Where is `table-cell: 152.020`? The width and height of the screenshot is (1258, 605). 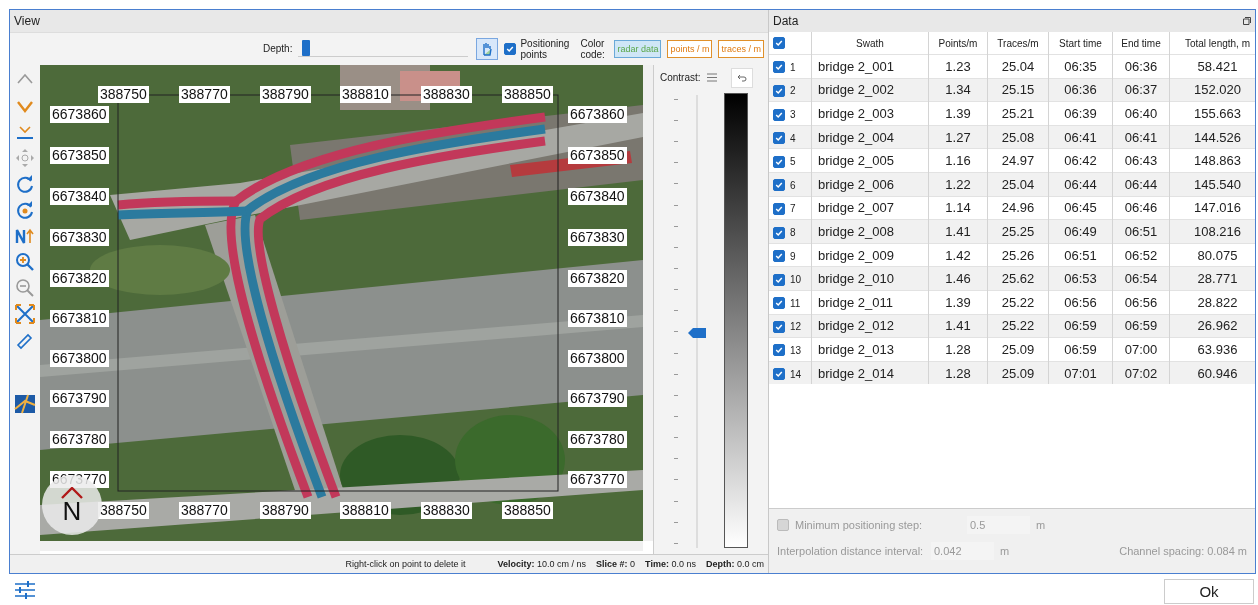
table-cell: 152.020 is located at coordinates (1212, 90).